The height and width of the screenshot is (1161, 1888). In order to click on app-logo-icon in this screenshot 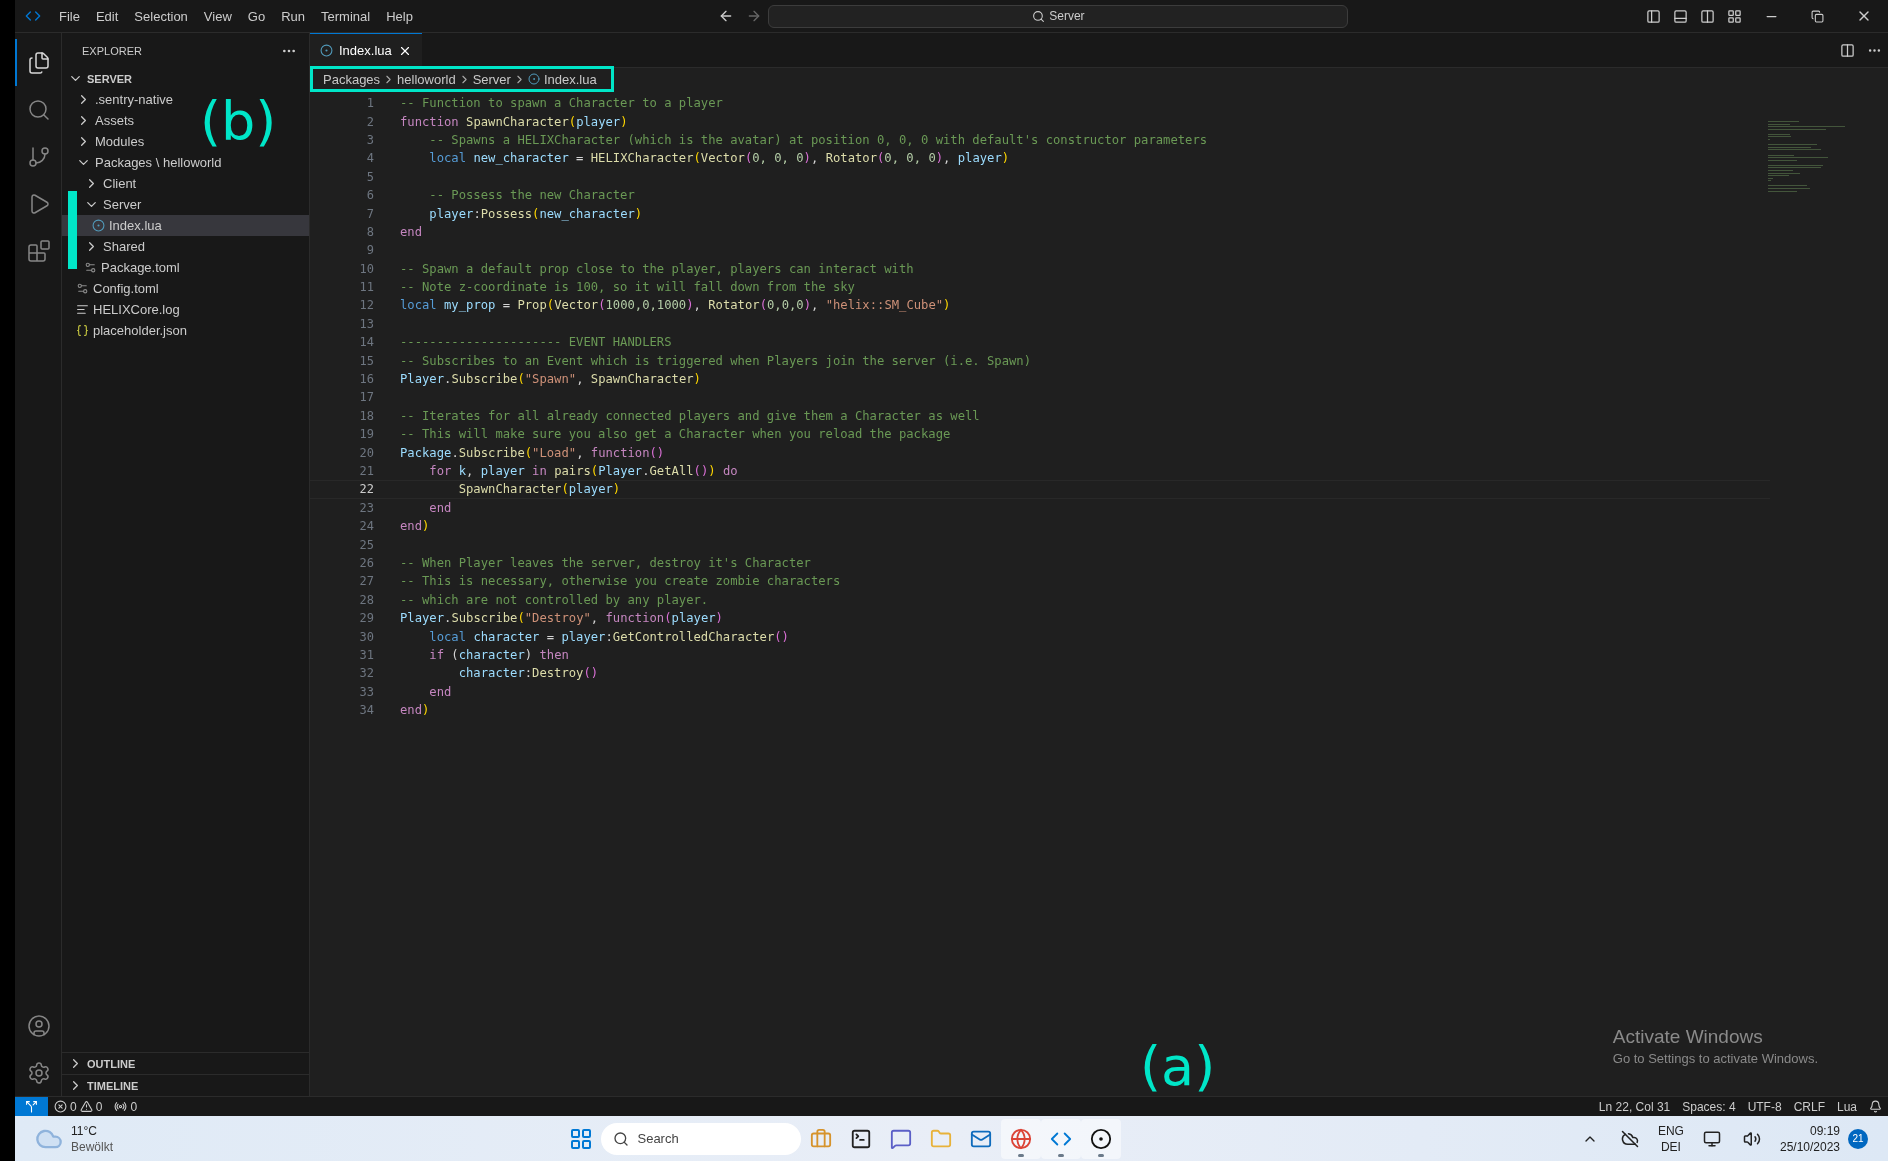, I will do `click(33, 16)`.